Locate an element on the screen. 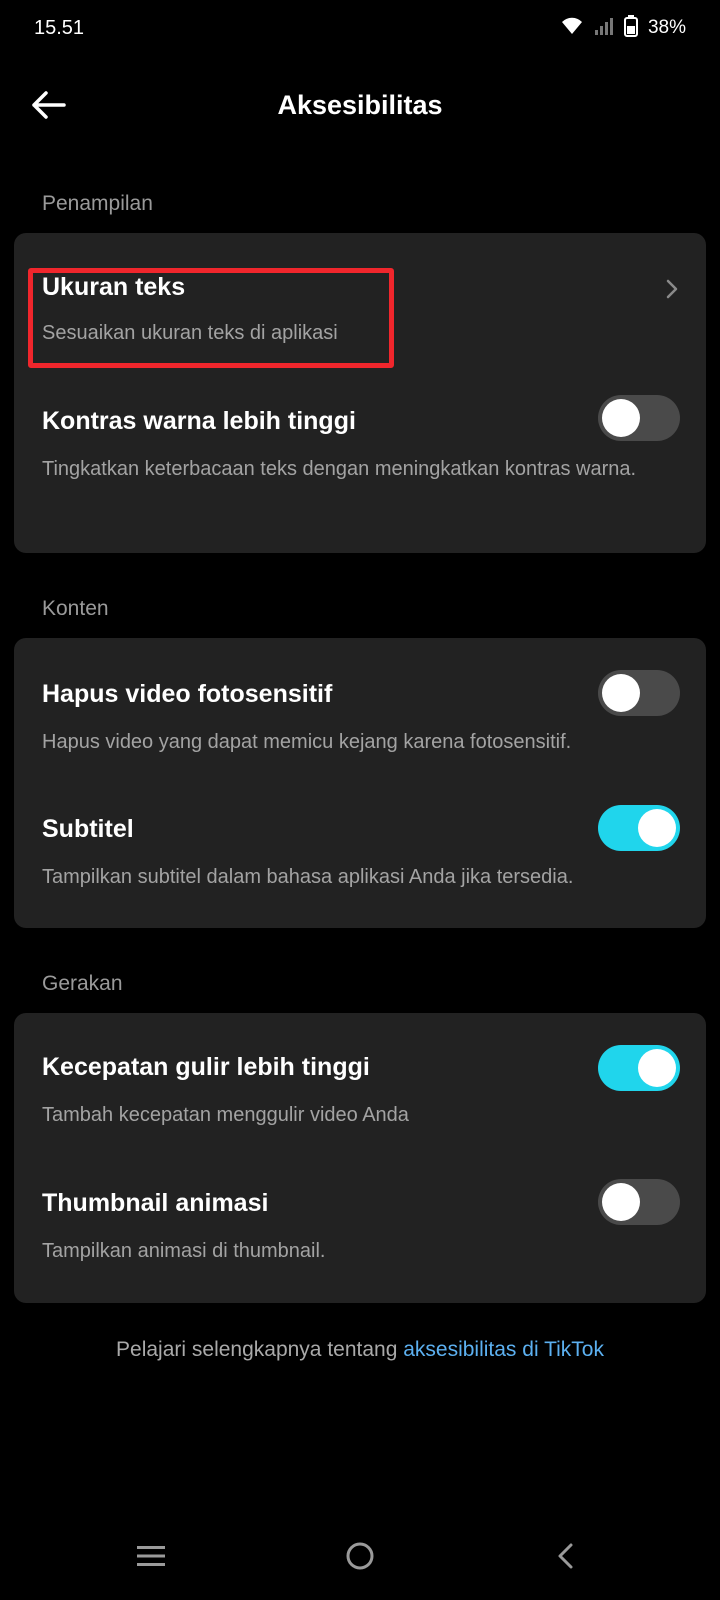 The height and width of the screenshot is (1600, 720). section-label-motion: Gerakan is located at coordinates (82, 983).